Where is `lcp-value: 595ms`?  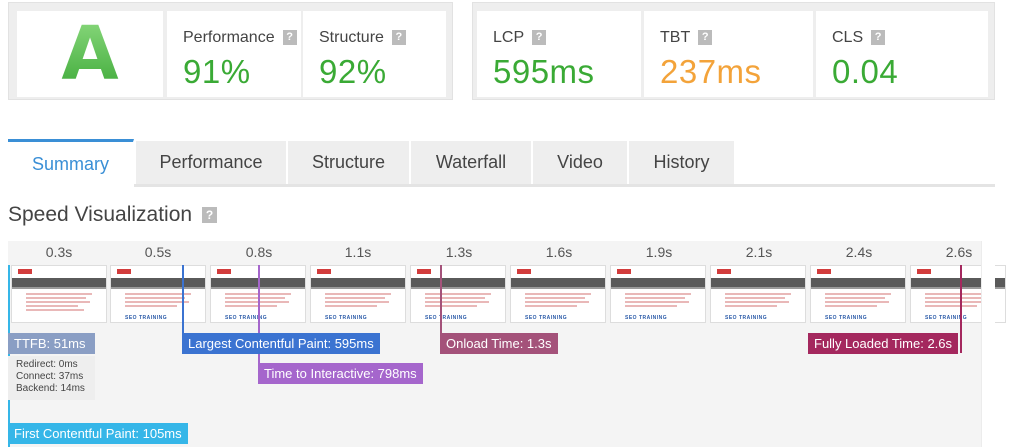
lcp-value: 595ms is located at coordinates (544, 71).